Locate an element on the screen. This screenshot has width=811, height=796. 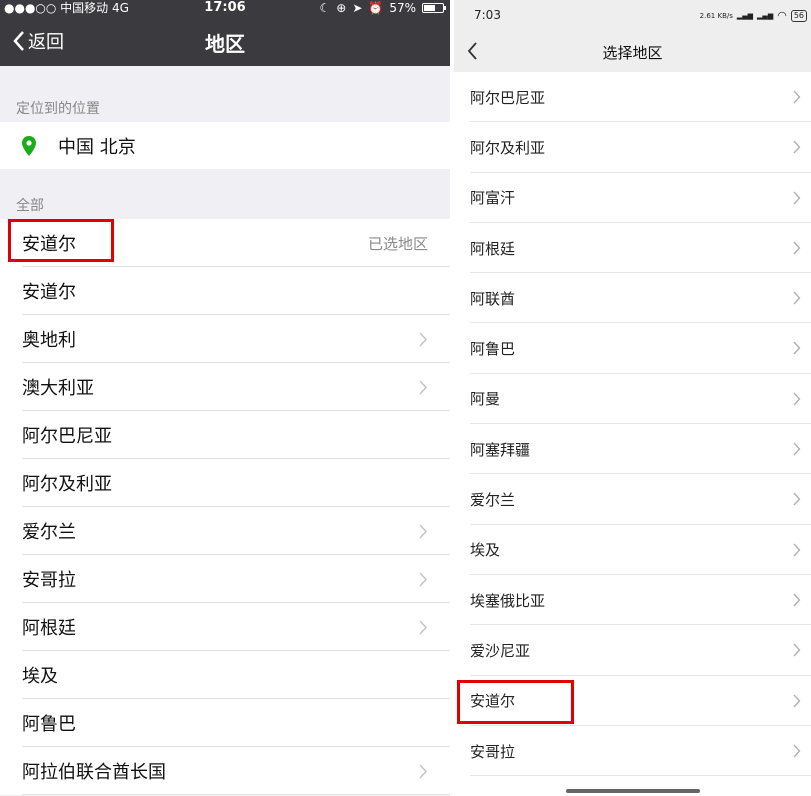
list-item-label: 阿尔巴尼亚 is located at coordinates (508, 97).